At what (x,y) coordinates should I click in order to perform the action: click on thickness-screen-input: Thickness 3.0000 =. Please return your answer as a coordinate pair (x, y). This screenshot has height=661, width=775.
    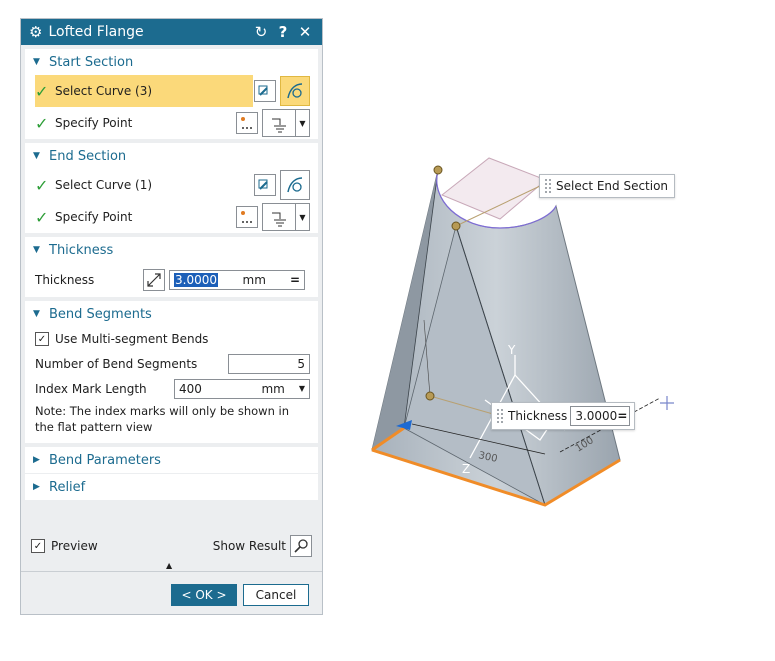
    Looking at the image, I should click on (563, 416).